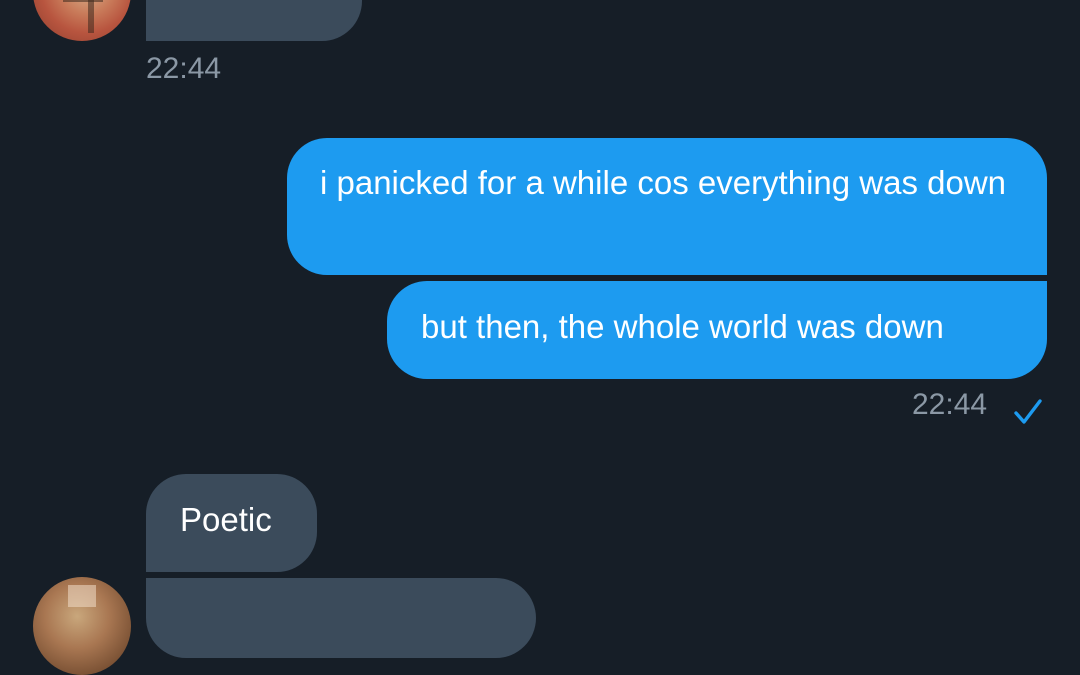 Image resolution: width=1080 pixels, height=675 pixels. I want to click on message-text: but then, the whole world was down, so click(682, 326).